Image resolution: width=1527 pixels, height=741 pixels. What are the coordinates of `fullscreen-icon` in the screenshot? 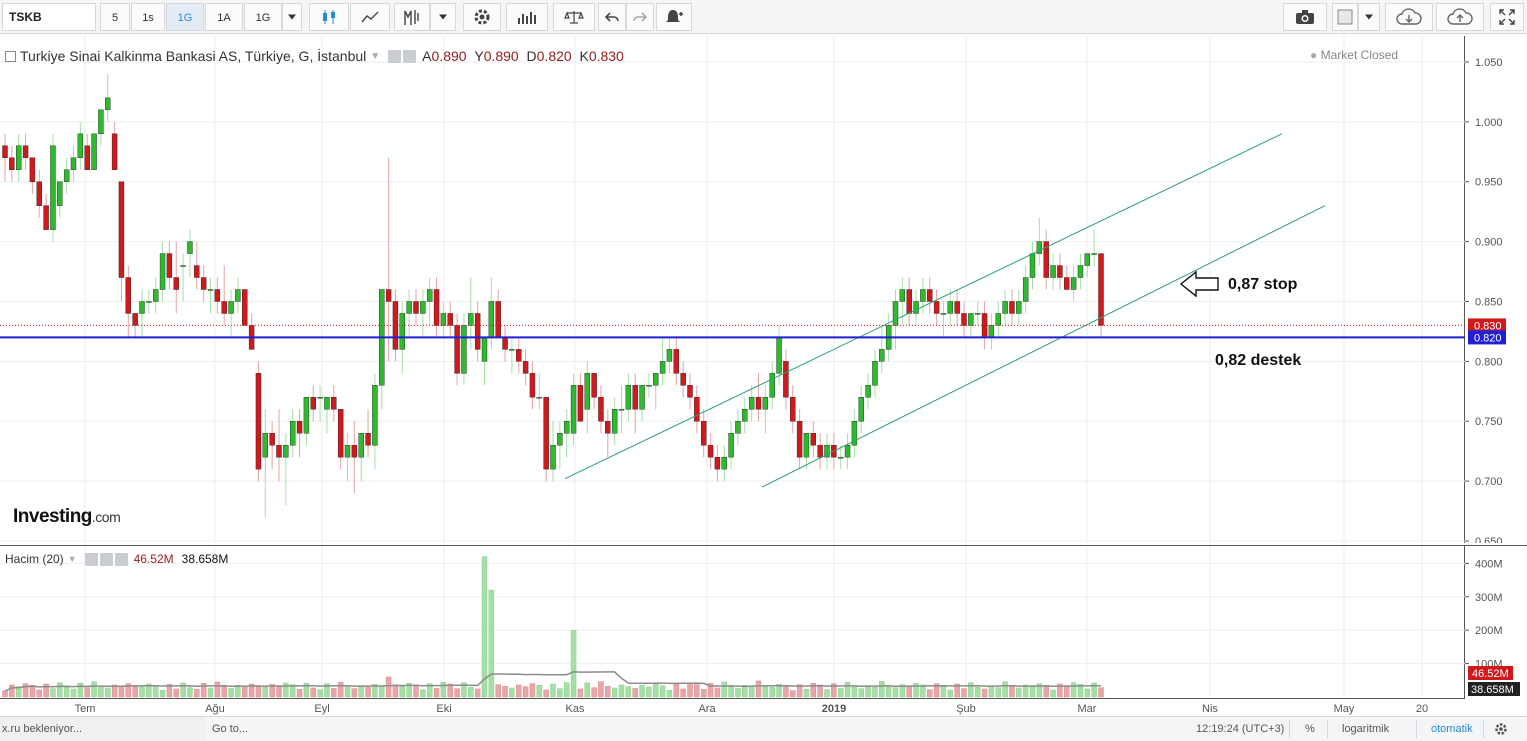 It's located at (1507, 17).